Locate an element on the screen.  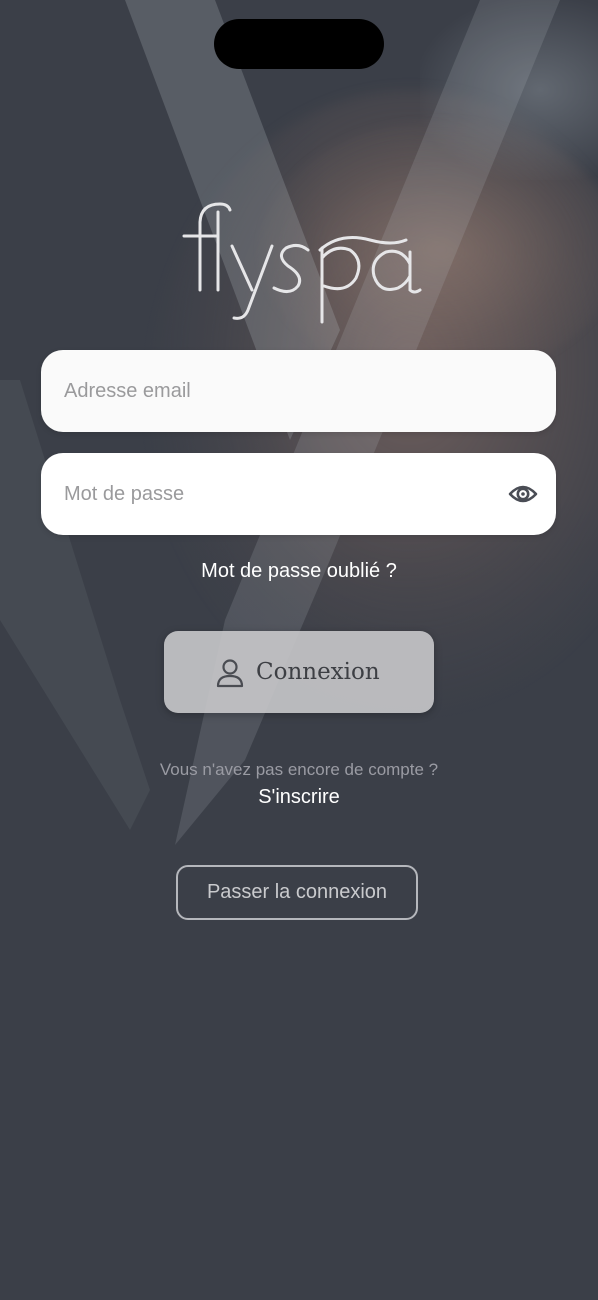
login-button-label: Connexion is located at coordinates (318, 672).